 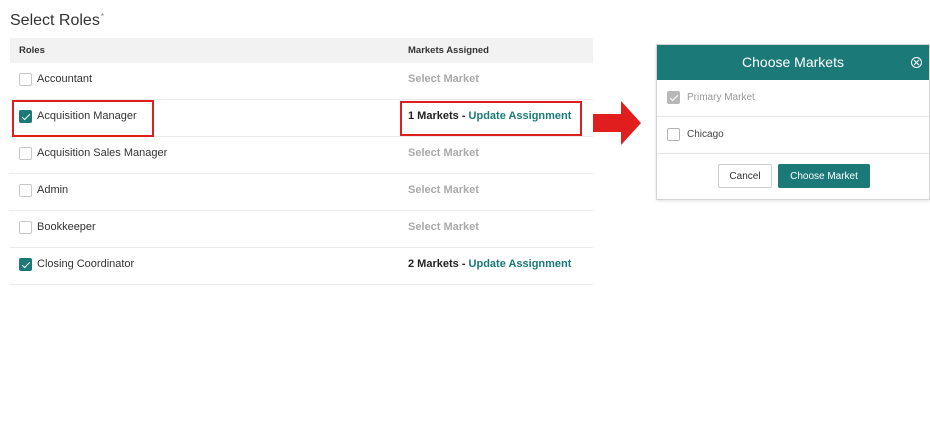 I want to click on market-checkbox-chicago, so click(x=673, y=134).